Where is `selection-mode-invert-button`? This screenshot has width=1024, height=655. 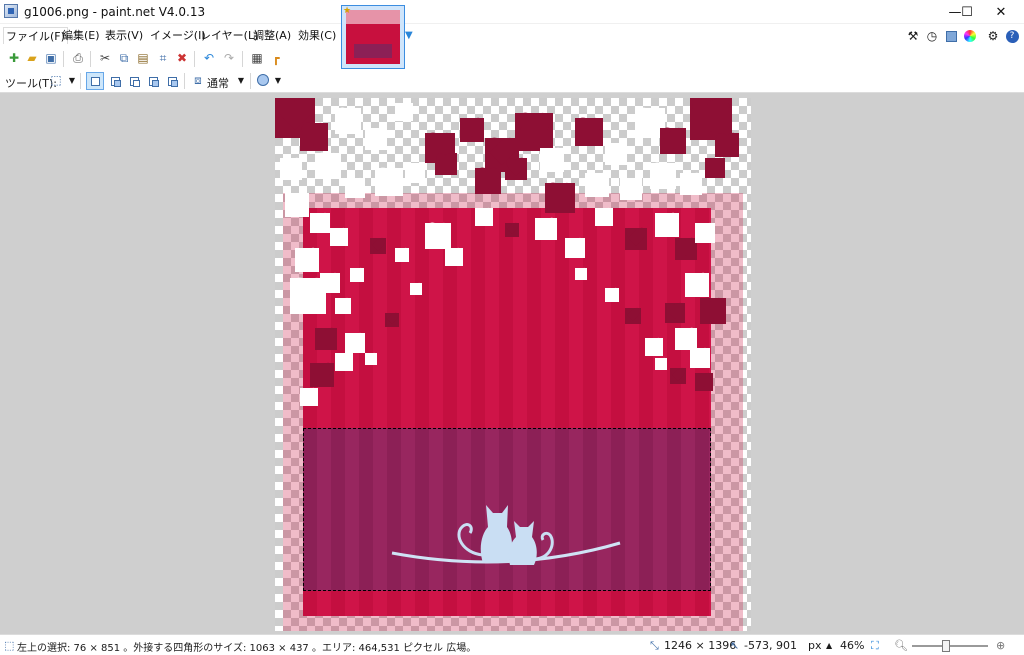
selection-mode-invert-button is located at coordinates (172, 81).